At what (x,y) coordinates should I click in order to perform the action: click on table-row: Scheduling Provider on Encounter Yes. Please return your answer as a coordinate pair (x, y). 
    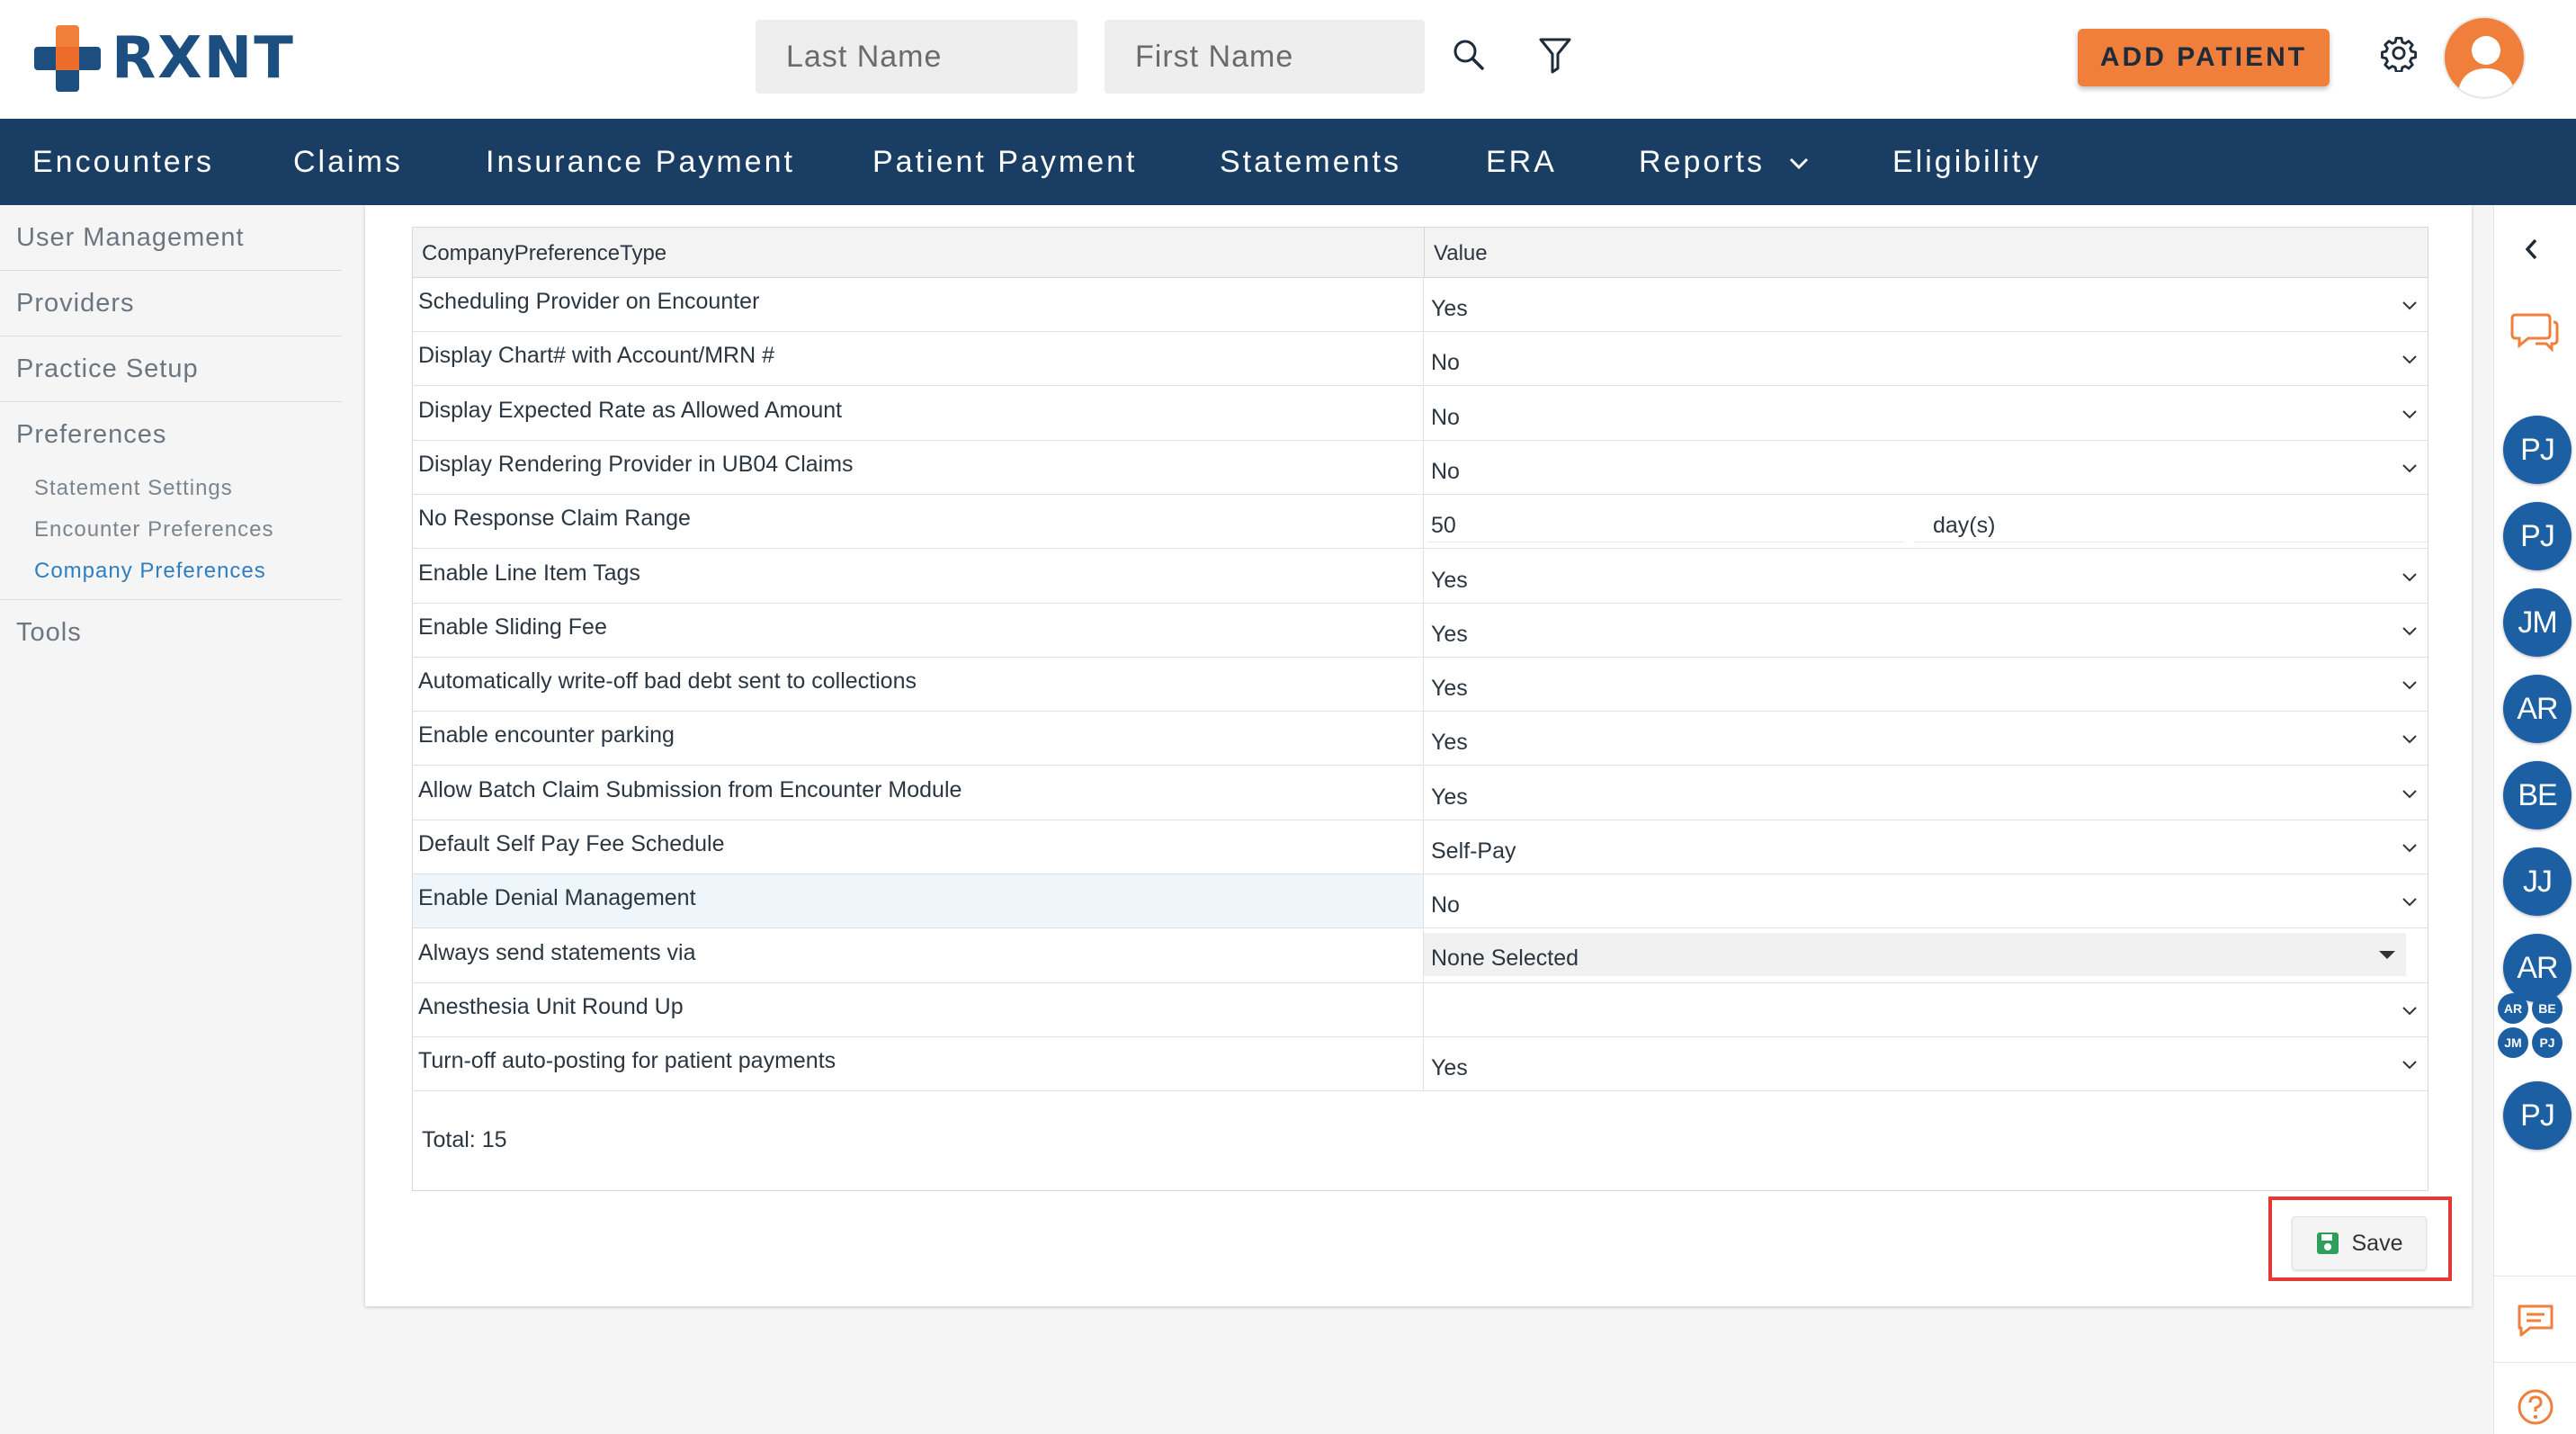
    Looking at the image, I should click on (1420, 305).